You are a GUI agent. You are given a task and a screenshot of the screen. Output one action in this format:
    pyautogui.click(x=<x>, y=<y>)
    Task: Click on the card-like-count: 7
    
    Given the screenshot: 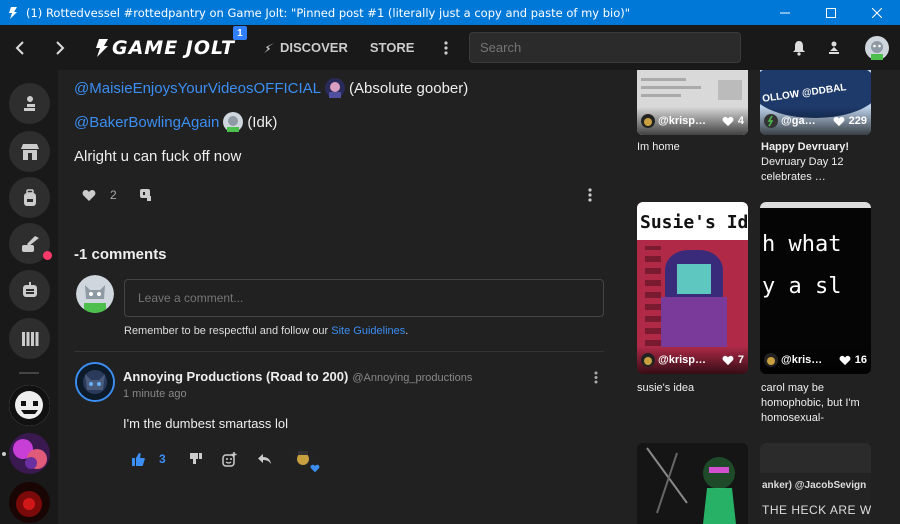 What is the action you would take?
    pyautogui.click(x=740, y=360)
    